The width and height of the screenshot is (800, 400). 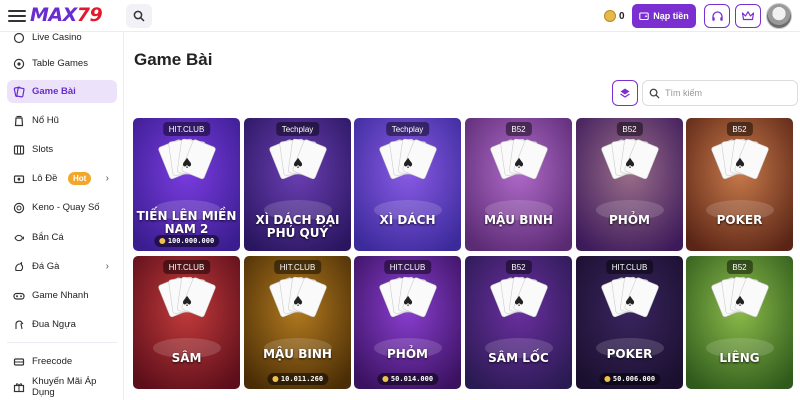 I want to click on sidebar-item-keno-quay-s-: Keno - Quay Số, so click(x=62, y=207).